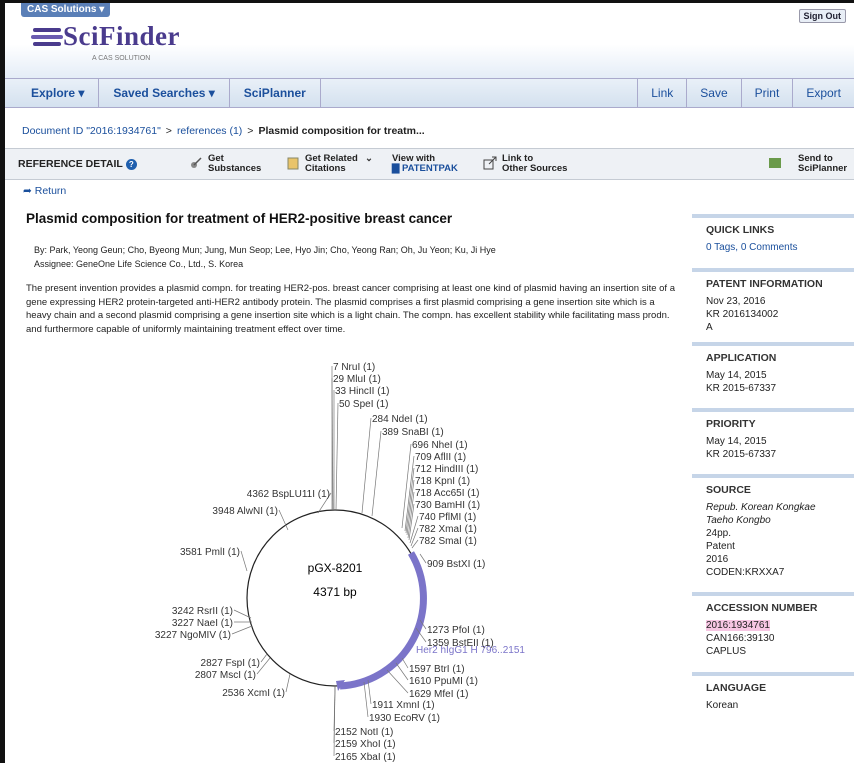 The height and width of the screenshot is (763, 854). Describe the element at coordinates (47, 36) in the screenshot. I see `logo-icon` at that location.